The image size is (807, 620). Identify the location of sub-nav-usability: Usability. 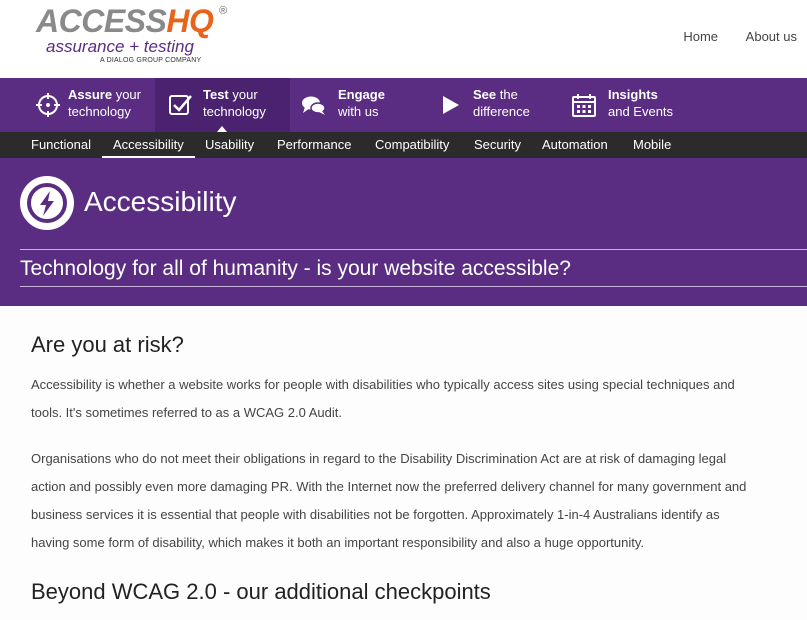
(229, 145).